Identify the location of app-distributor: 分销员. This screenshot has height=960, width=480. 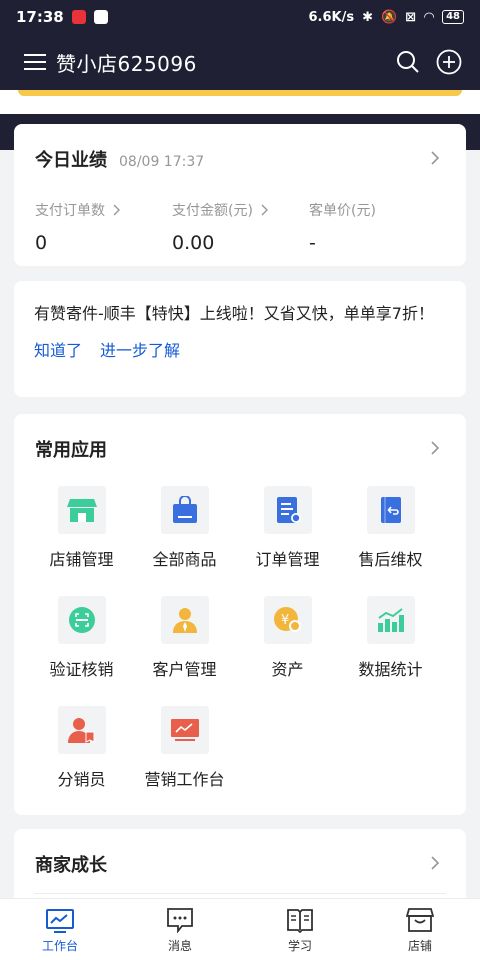
(81, 761).